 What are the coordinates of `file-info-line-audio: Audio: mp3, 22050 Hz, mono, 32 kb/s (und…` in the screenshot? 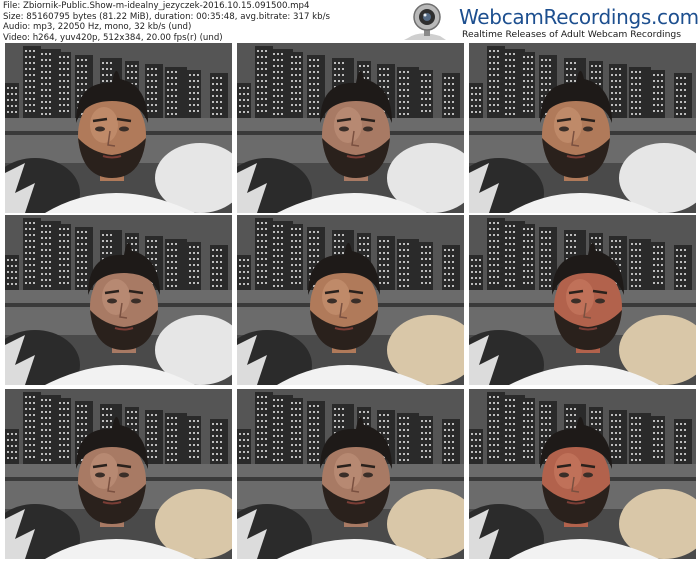 It's located at (97, 27).